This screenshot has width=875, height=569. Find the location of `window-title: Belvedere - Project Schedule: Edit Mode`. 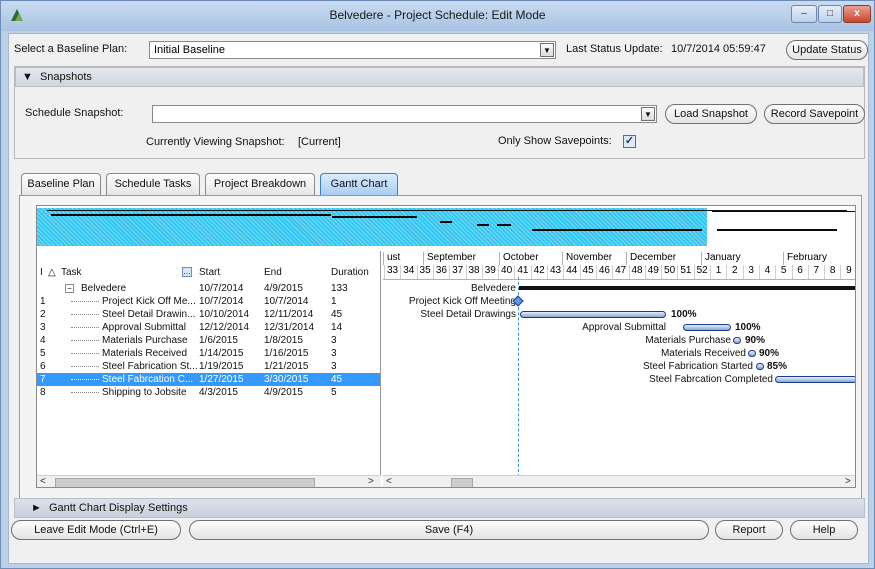

window-title: Belvedere - Project Schedule: Edit Mode is located at coordinates (437, 15).